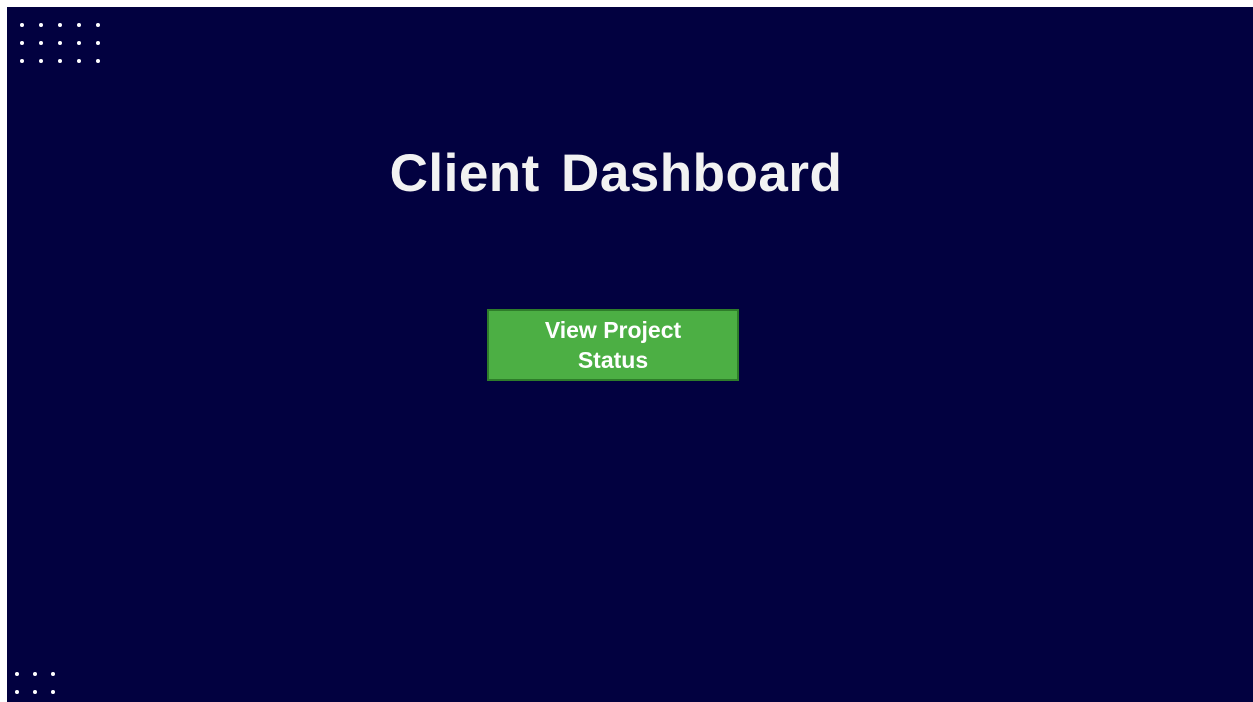  I want to click on view-project-status-button: View Project Status, so click(613, 345).